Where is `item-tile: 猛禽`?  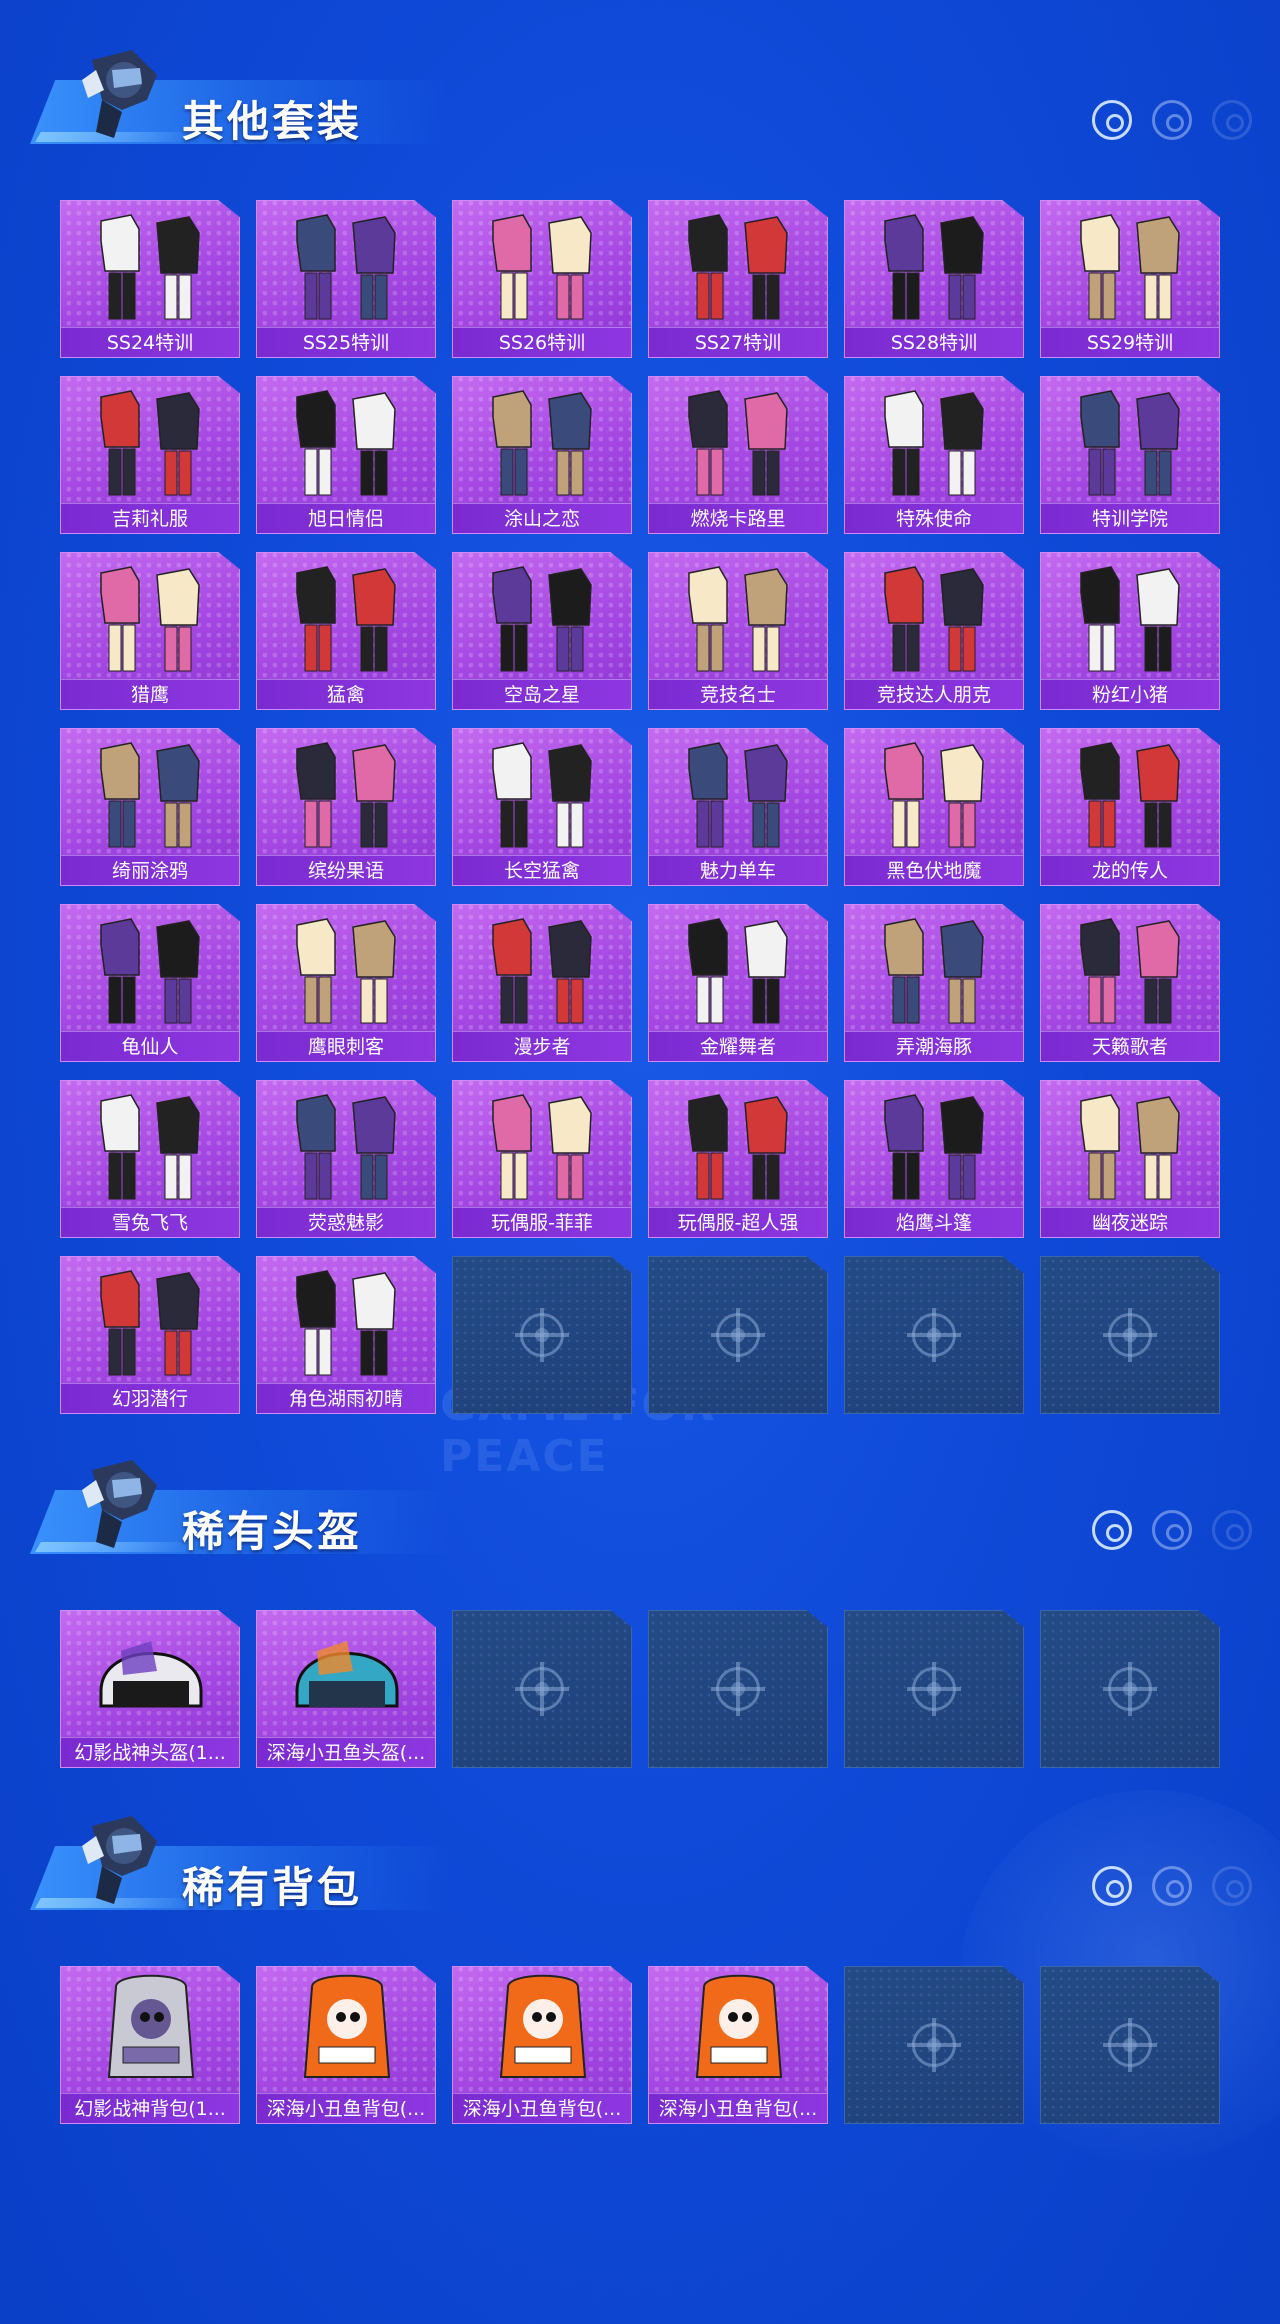
item-tile: 猛禽 is located at coordinates (346, 631).